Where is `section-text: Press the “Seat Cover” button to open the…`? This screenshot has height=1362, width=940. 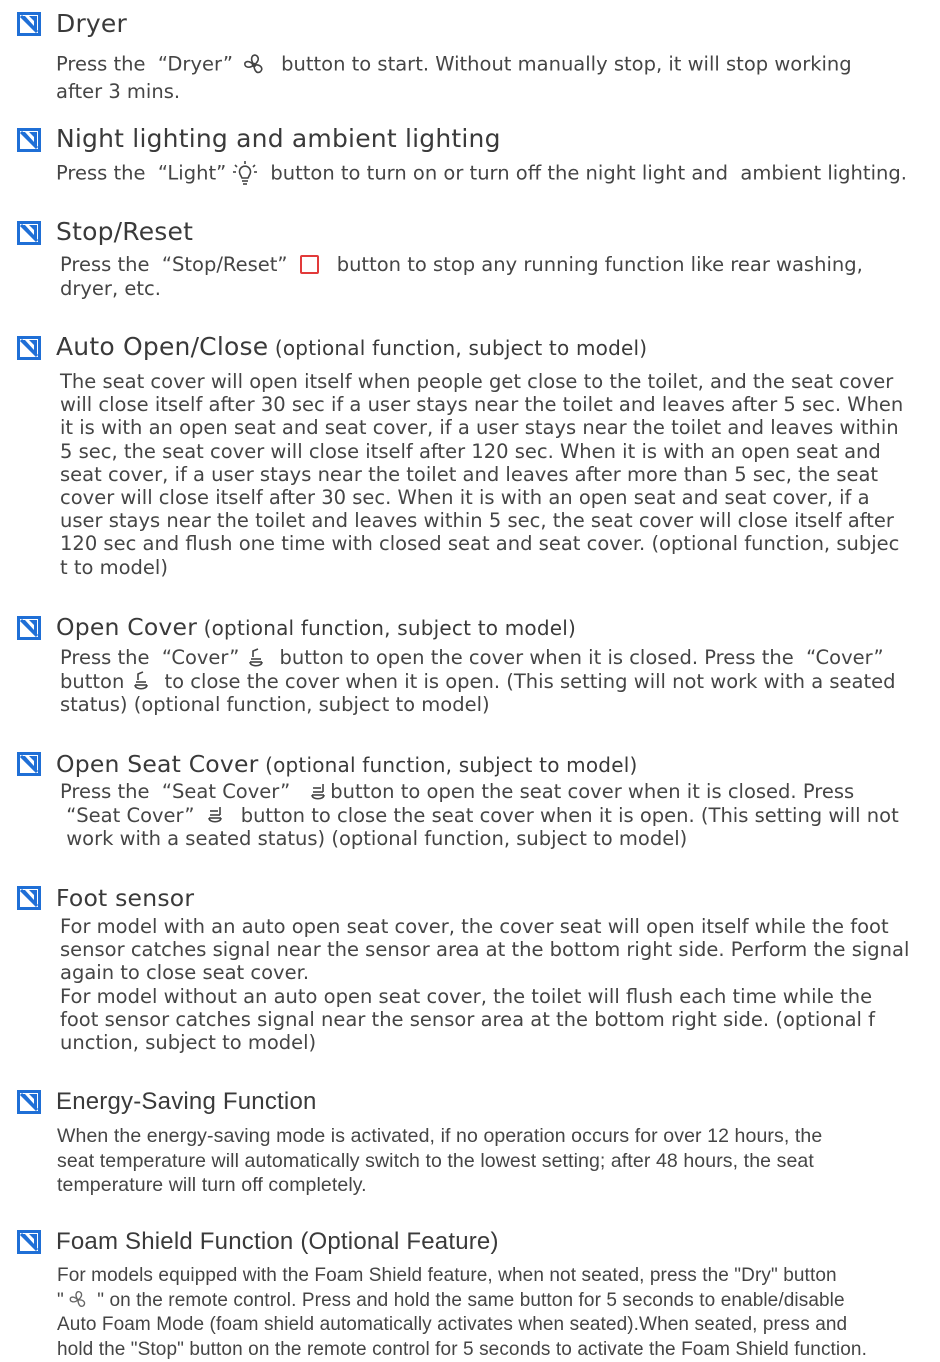
section-text: Press the “Seat Cover” button to open the… is located at coordinates (479, 815).